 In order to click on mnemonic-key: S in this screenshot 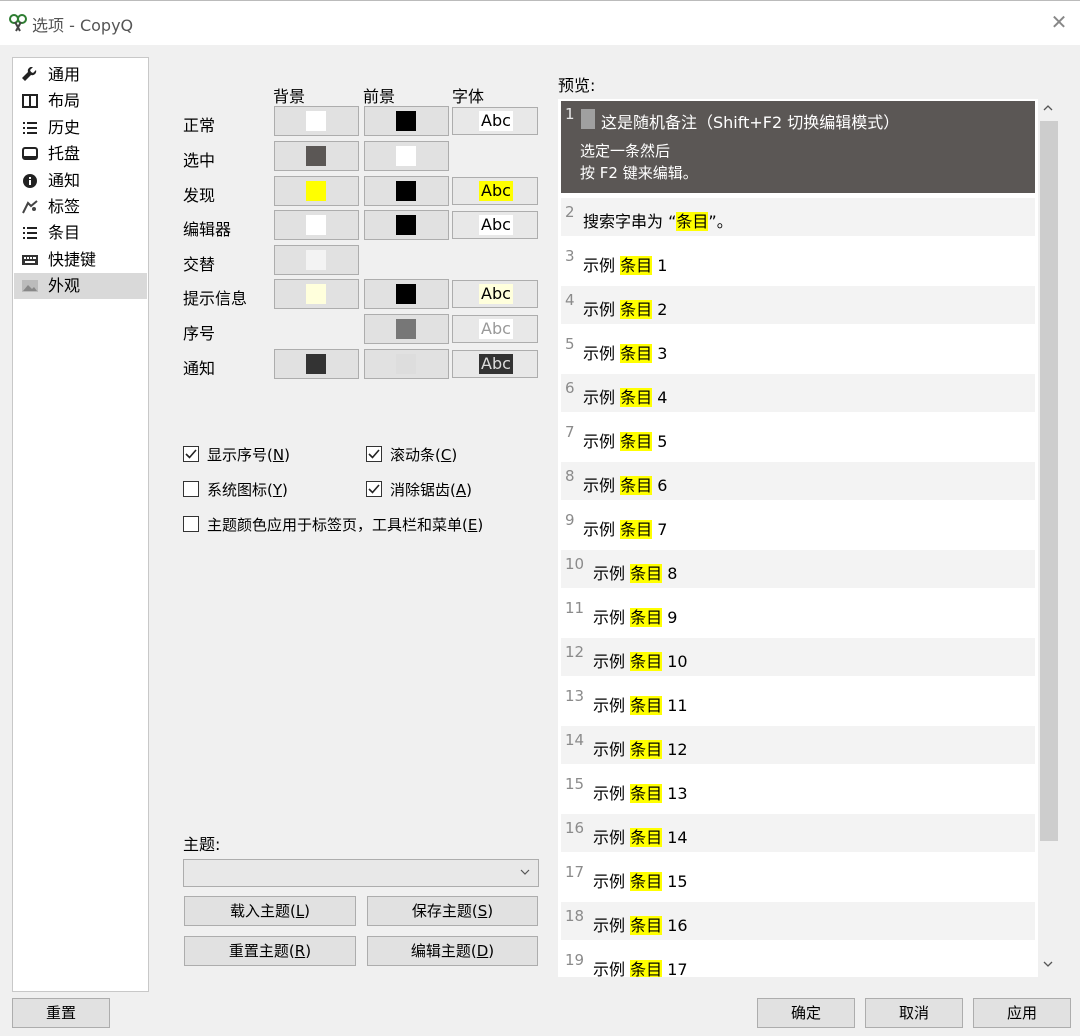, I will do `click(482, 911)`.